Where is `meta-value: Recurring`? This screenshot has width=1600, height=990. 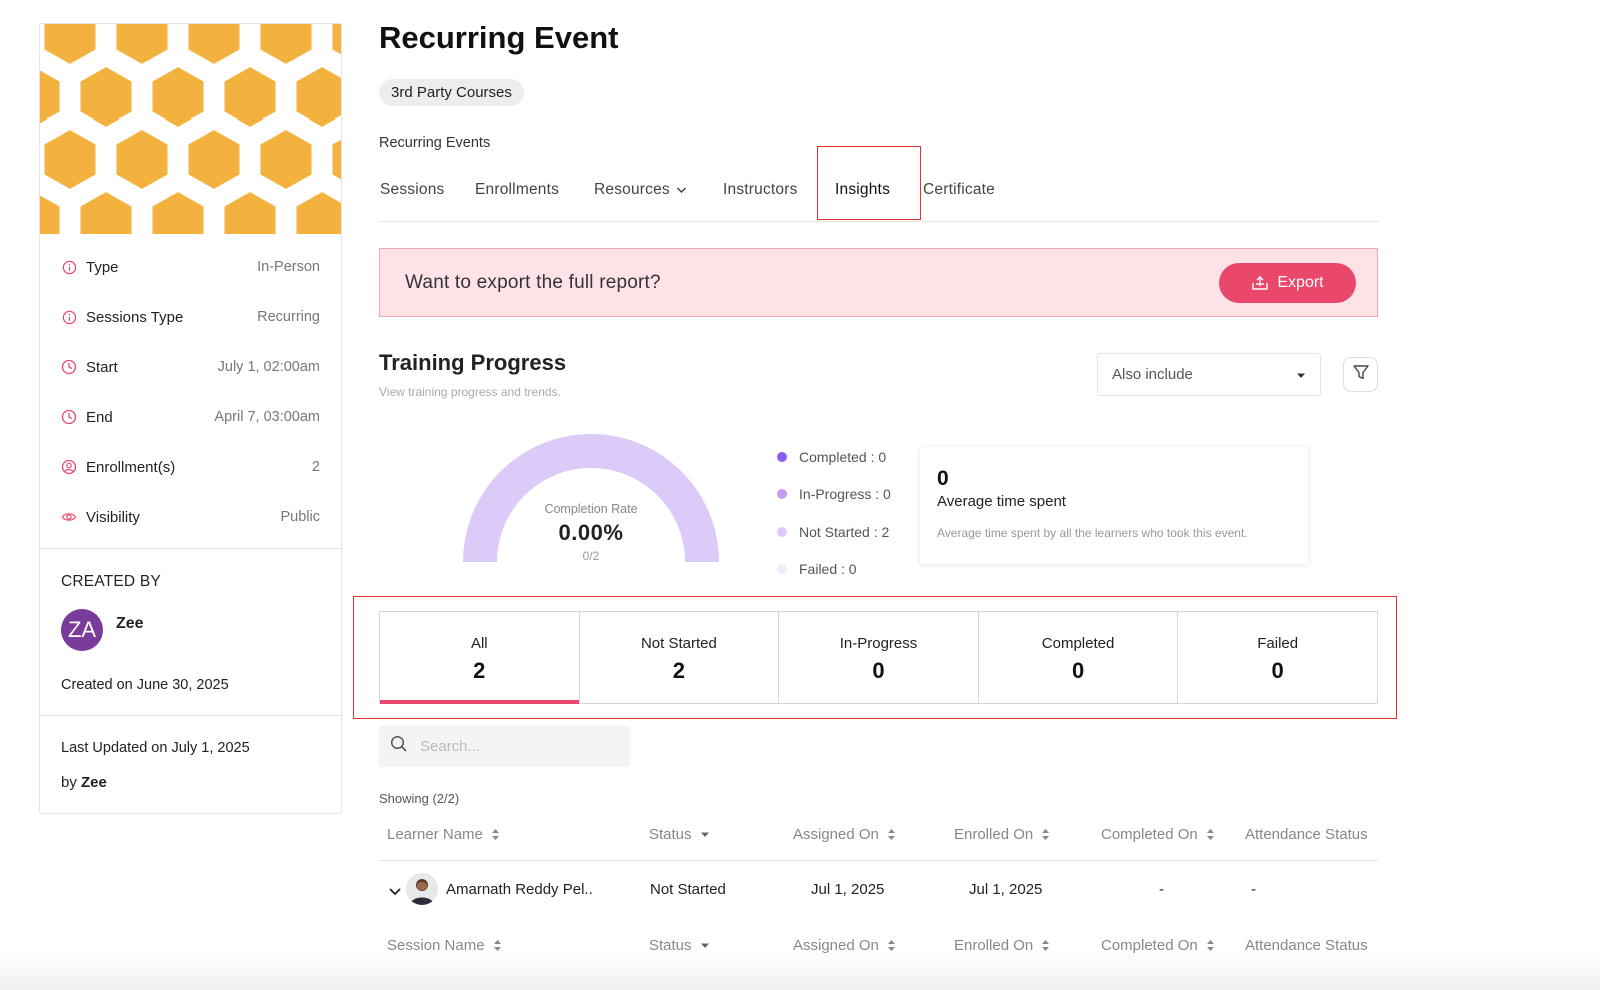
meta-value: Recurring is located at coordinates (288, 317).